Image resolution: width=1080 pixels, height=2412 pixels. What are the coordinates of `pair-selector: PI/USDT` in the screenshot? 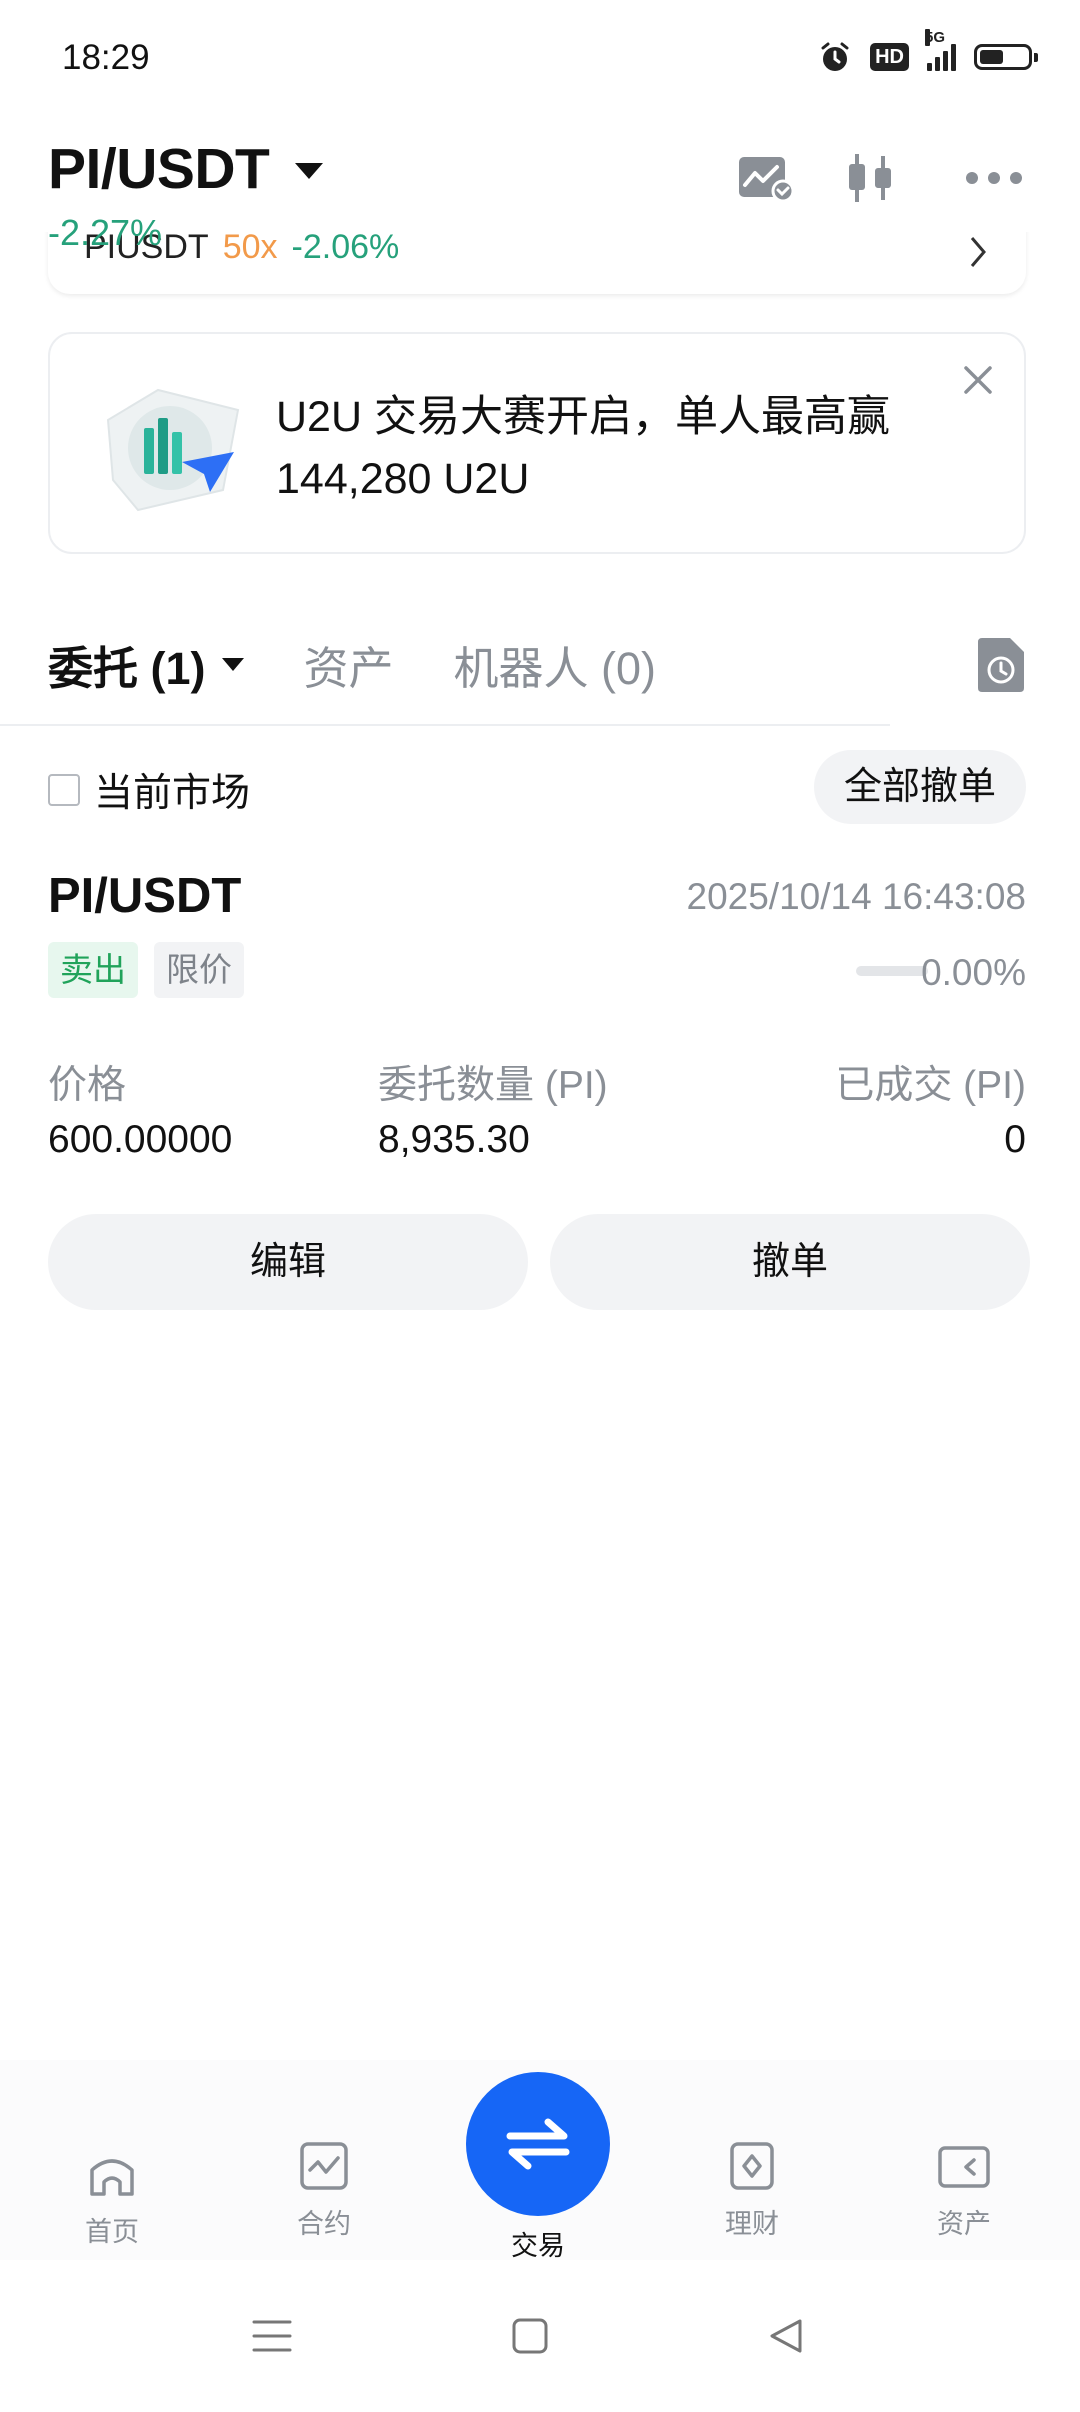 It's located at (186, 169).